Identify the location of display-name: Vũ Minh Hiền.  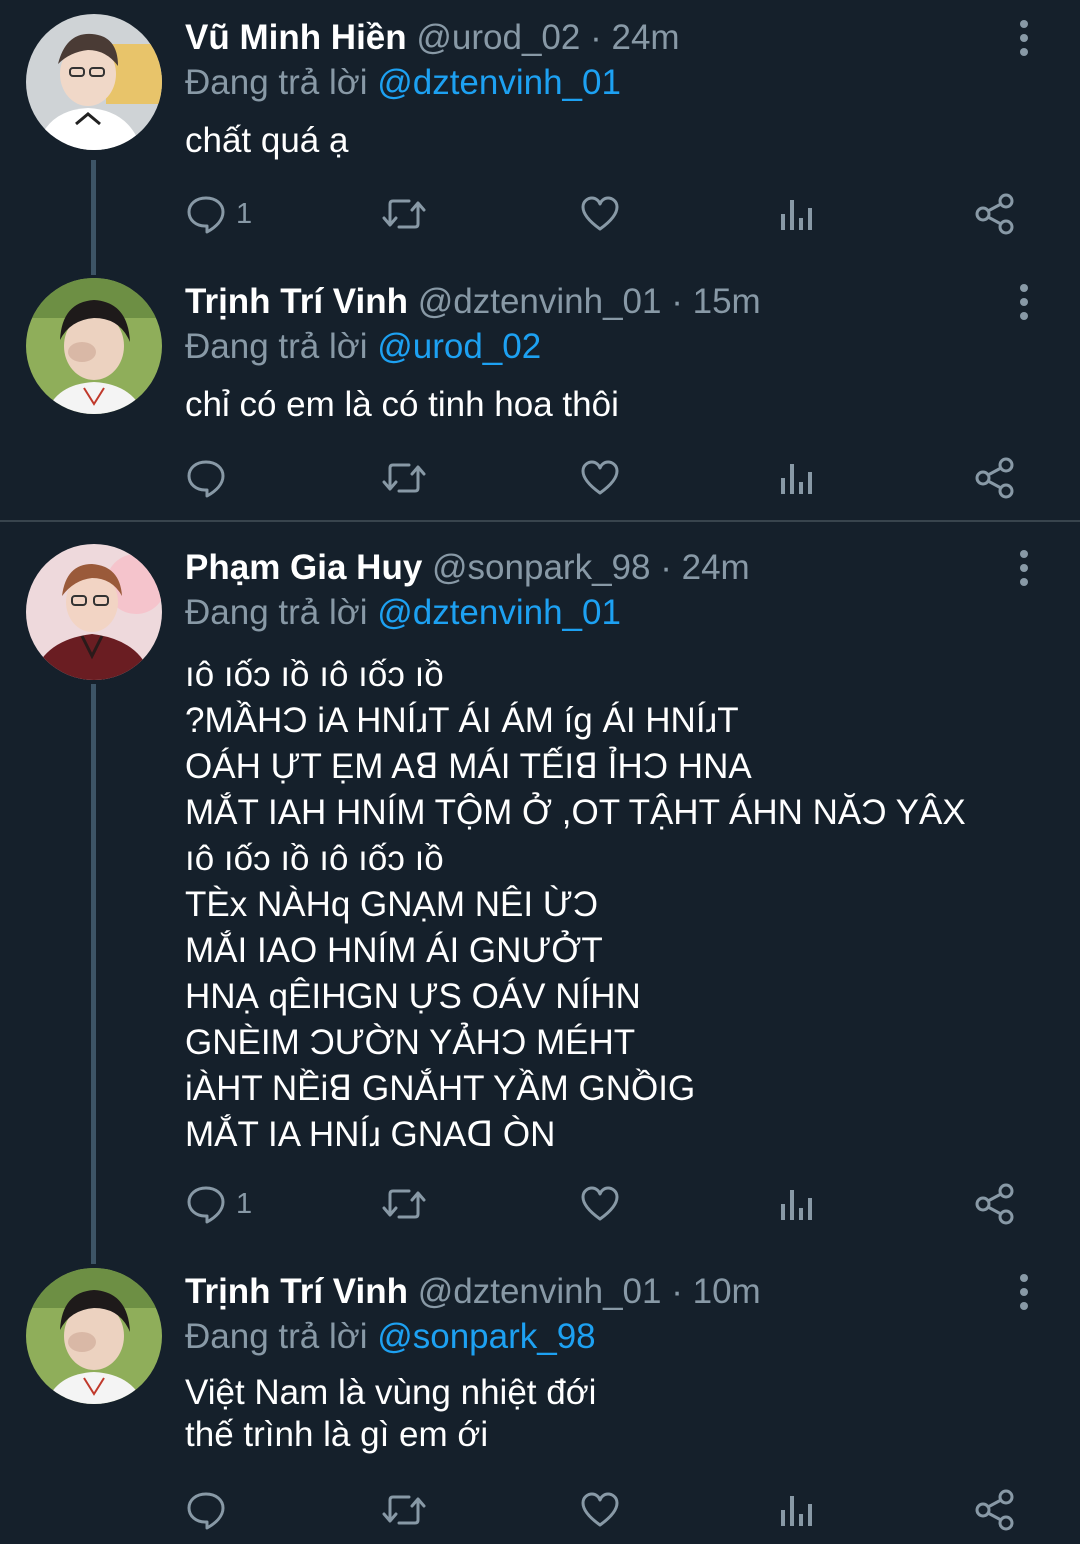
(296, 37).